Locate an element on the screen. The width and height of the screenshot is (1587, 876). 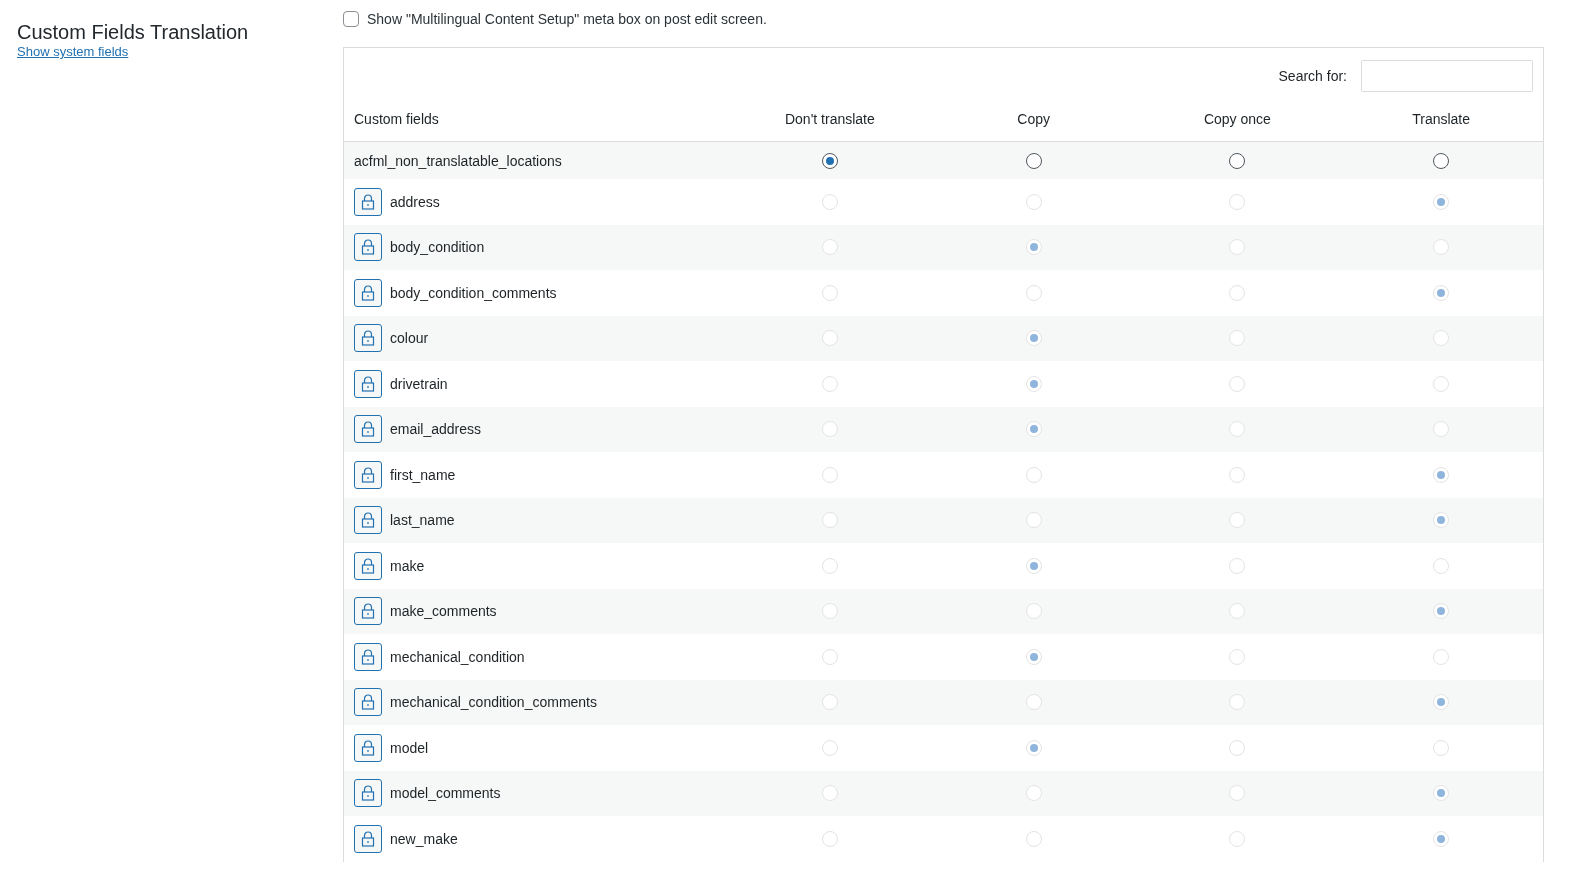
checkbox is located at coordinates (351, 19).